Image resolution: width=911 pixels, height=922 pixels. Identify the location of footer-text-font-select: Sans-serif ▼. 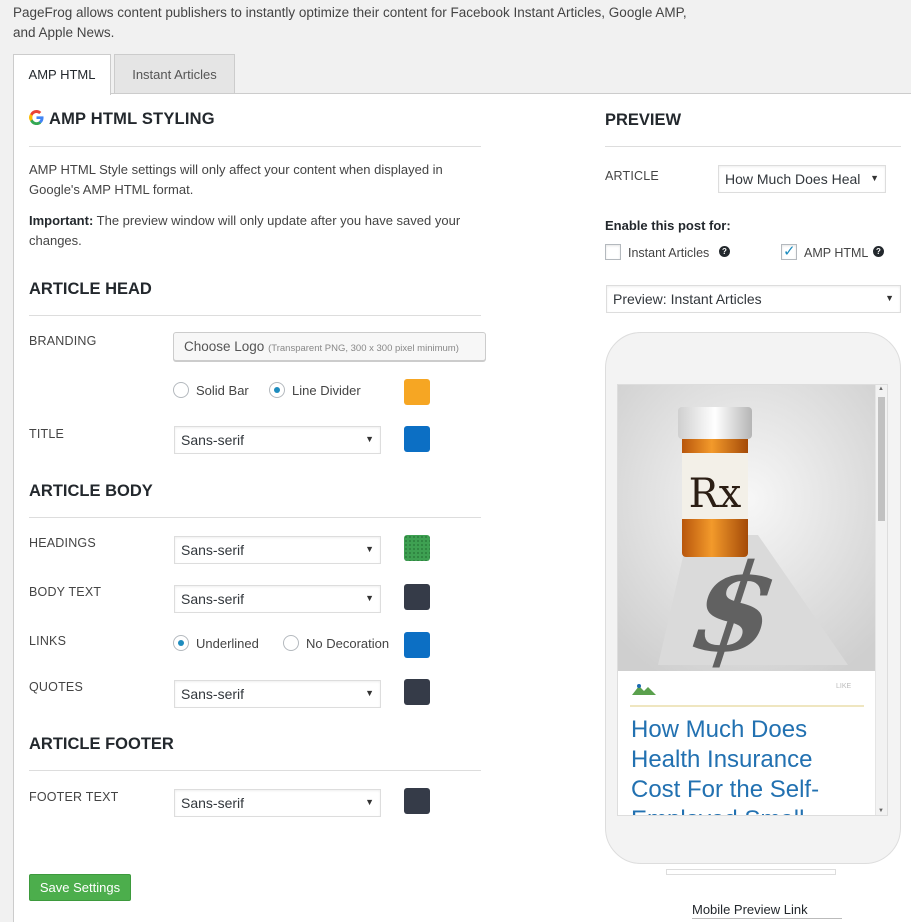
(277, 803).